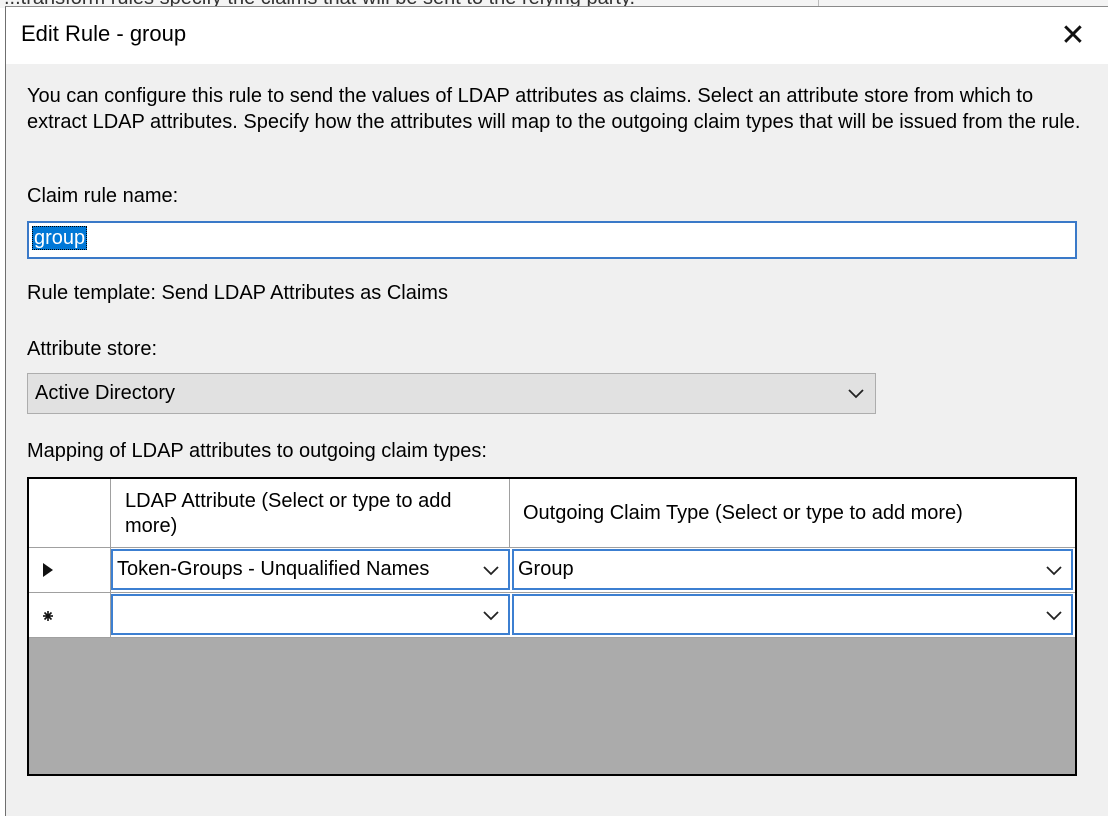  I want to click on claim-rule-name-input: group, so click(552, 240).